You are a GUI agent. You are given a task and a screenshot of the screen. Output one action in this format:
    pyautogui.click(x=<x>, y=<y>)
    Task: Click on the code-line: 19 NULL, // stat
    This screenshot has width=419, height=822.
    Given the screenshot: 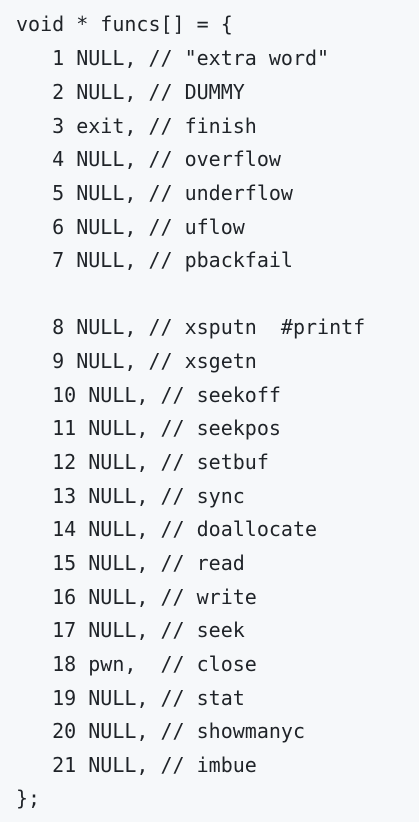 What is the action you would take?
    pyautogui.click(x=130, y=698)
    